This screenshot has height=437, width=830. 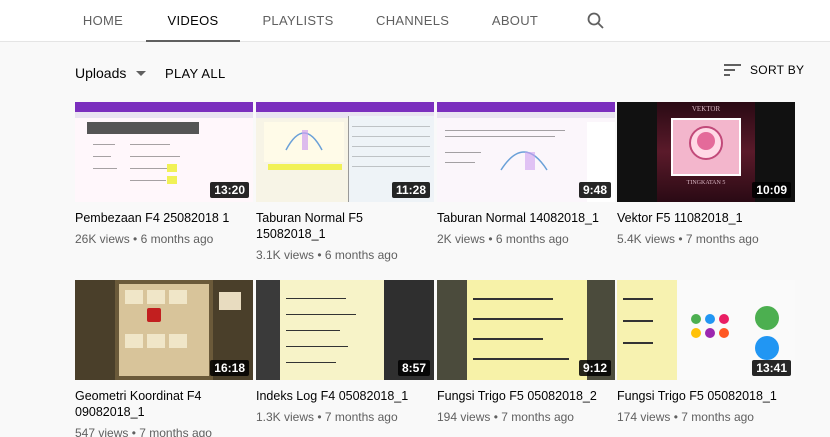 I want to click on thumb-text-top: VEKTOR, so click(x=706, y=109).